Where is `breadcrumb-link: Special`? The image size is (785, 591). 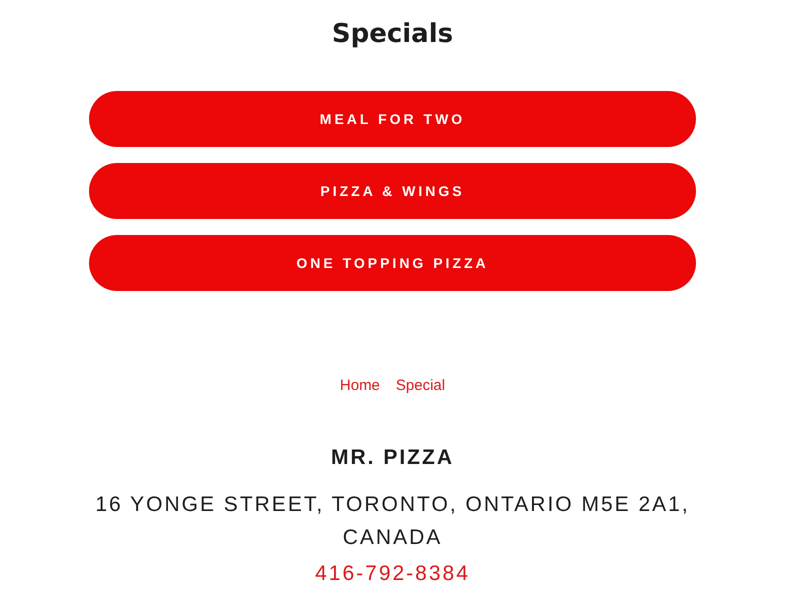
breadcrumb-link: Special is located at coordinates (421, 385).